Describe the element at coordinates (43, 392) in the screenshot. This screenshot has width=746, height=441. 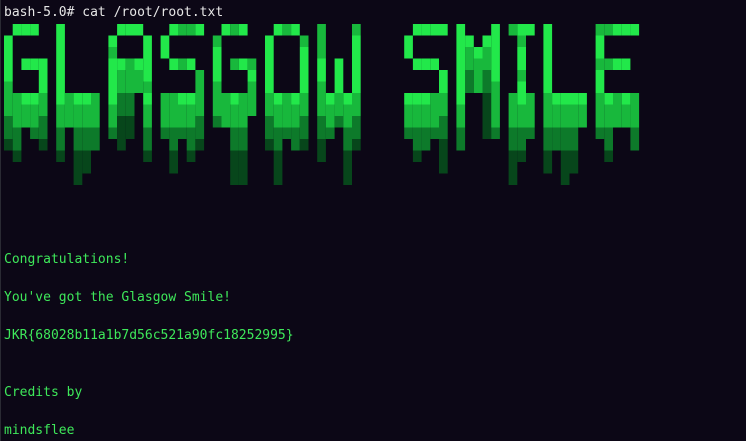
I see `credits-label: Credits by` at that location.